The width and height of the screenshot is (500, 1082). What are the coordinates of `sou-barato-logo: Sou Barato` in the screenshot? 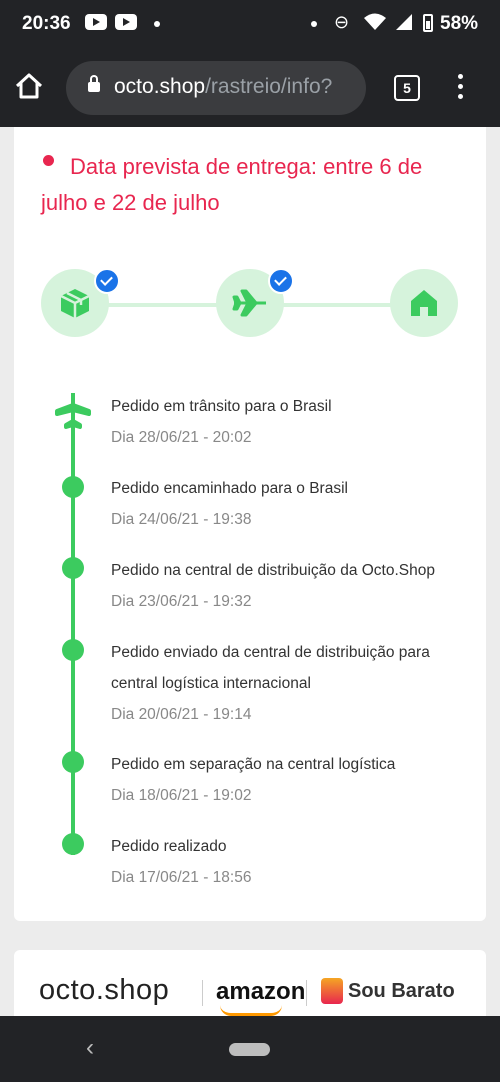 It's located at (401, 991).